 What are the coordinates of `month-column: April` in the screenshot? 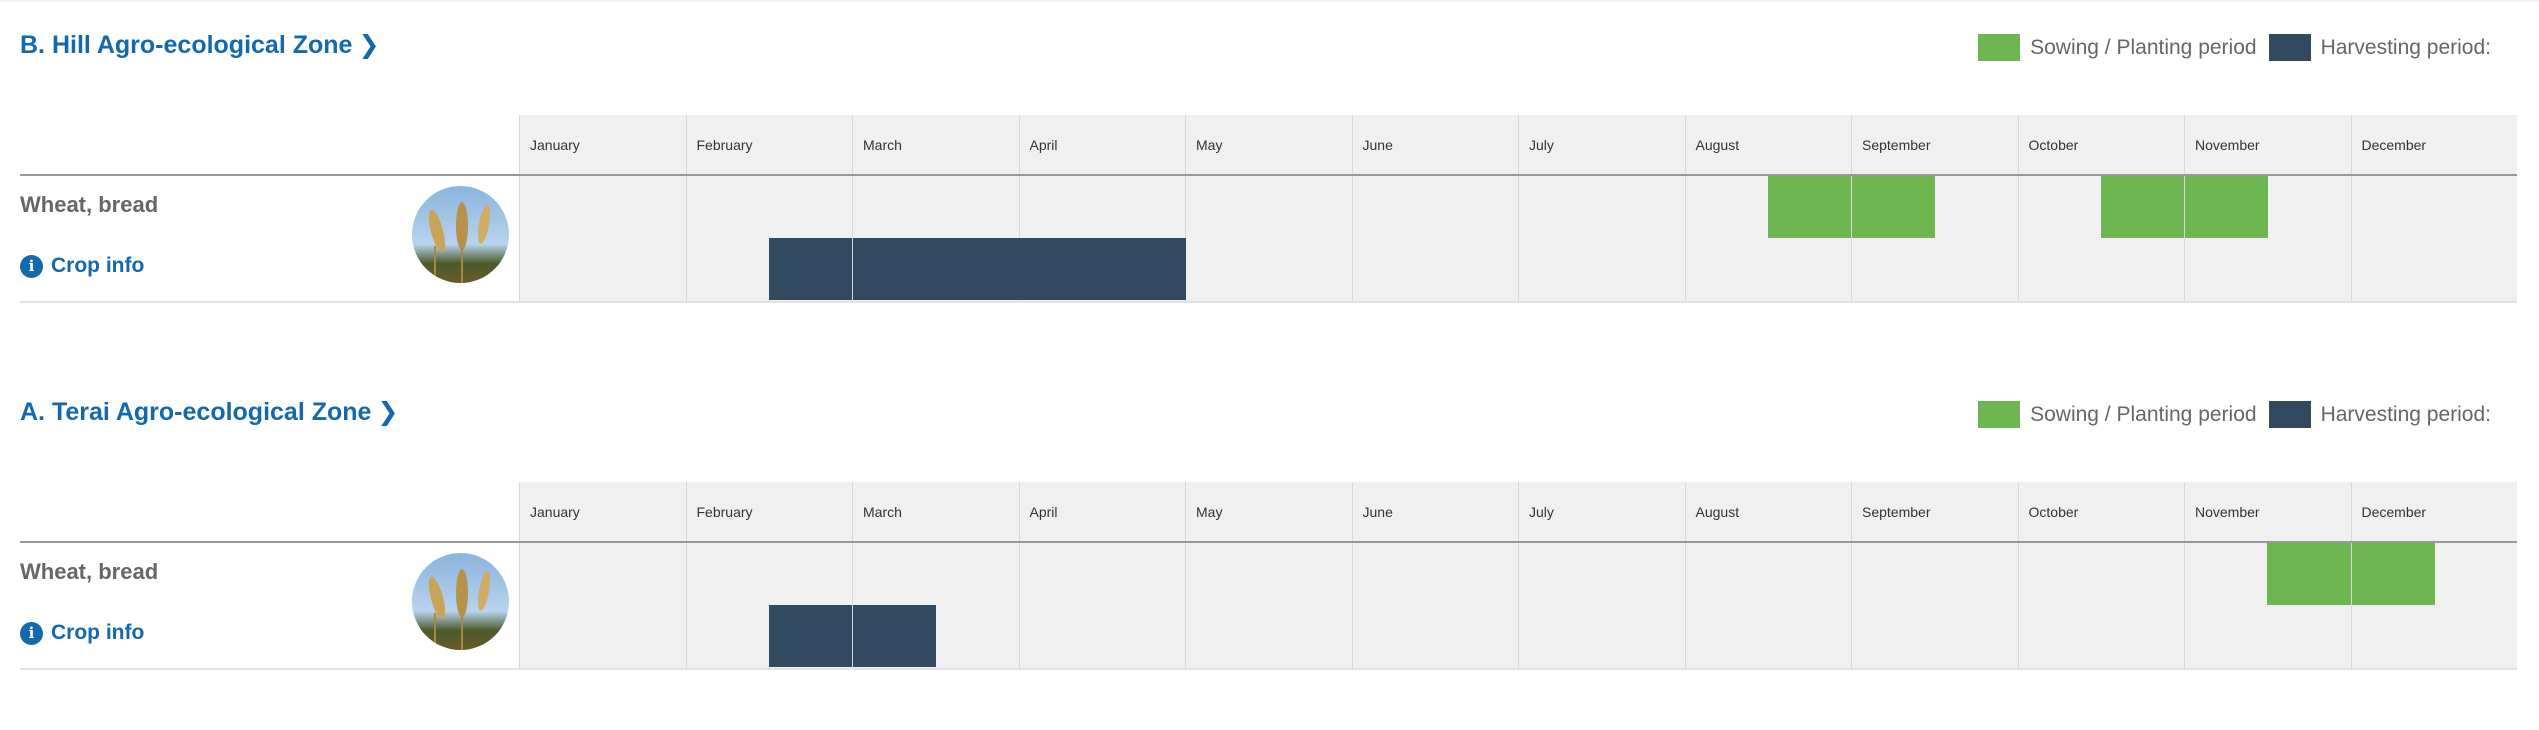 It's located at (1102, 575).